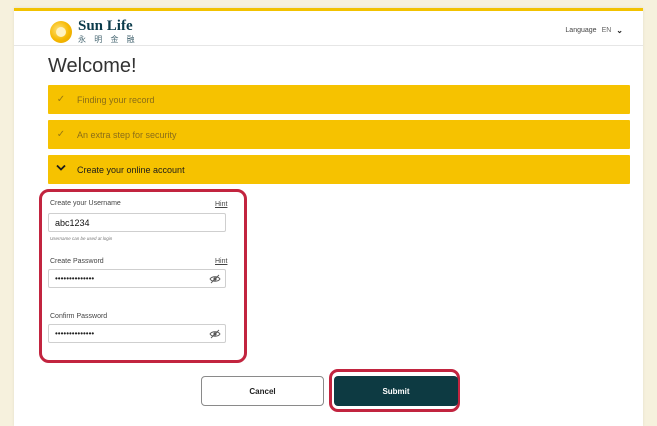 Image resolution: width=657 pixels, height=426 pixels. I want to click on step-create-account: Create your online account, so click(339, 169).